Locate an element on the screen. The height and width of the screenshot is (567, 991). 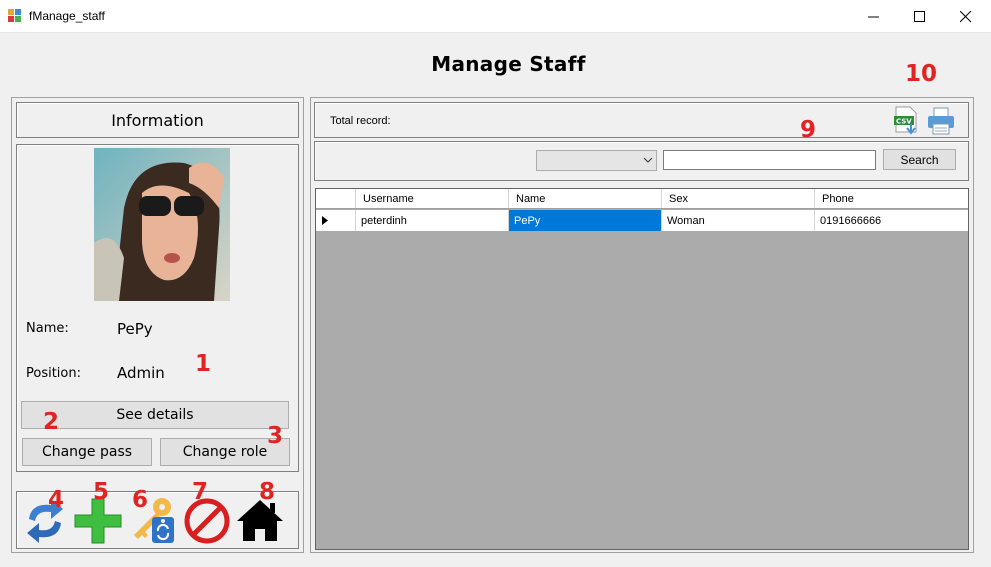
annotation-7: 7 is located at coordinates (200, 492).